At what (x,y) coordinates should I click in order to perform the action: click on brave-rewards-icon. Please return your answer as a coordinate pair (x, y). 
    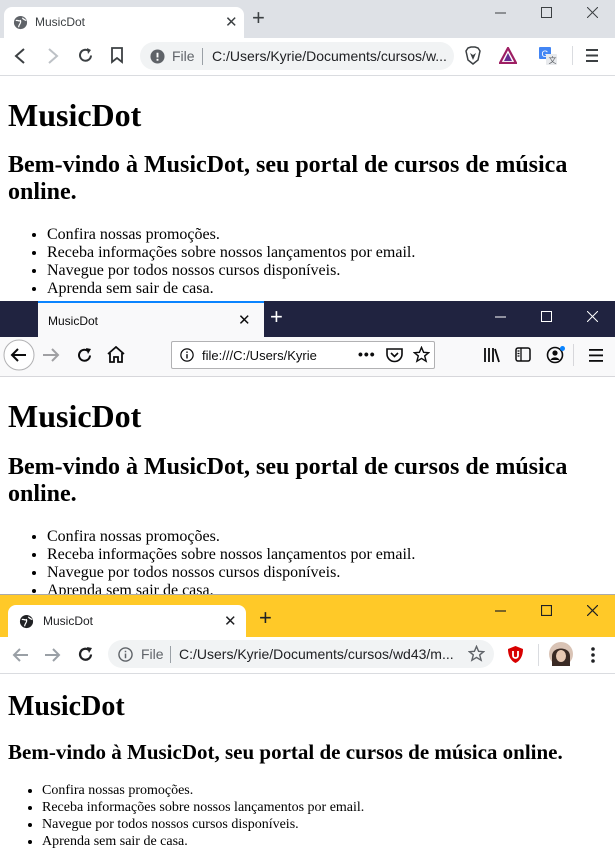
    Looking at the image, I should click on (508, 57).